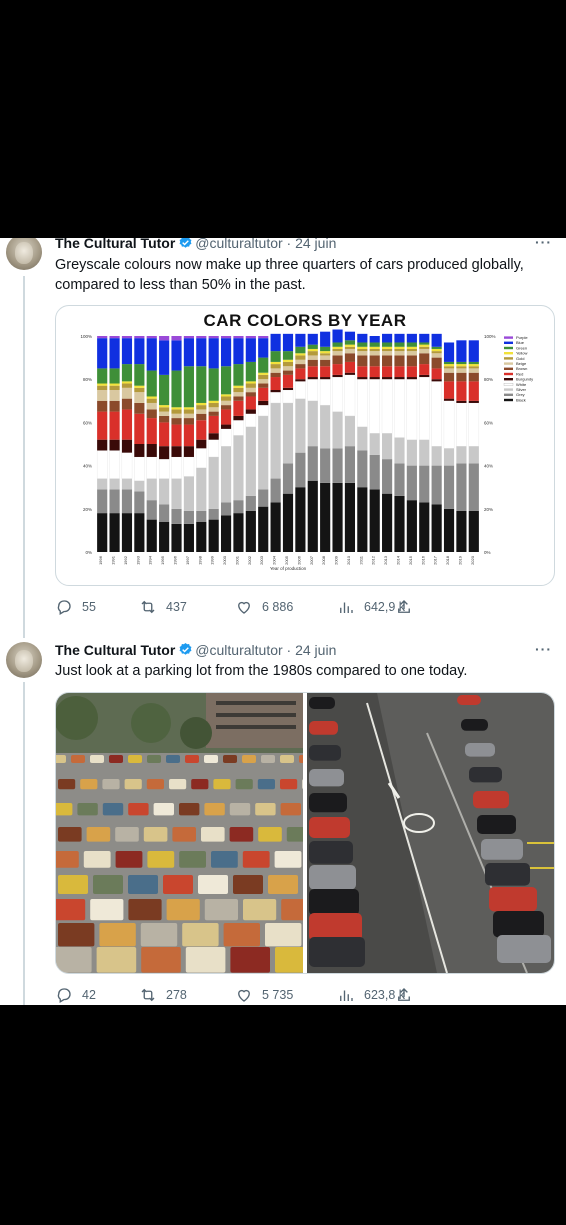 This screenshot has height=1225, width=566. I want to click on thread-connector, so click(24, 843).